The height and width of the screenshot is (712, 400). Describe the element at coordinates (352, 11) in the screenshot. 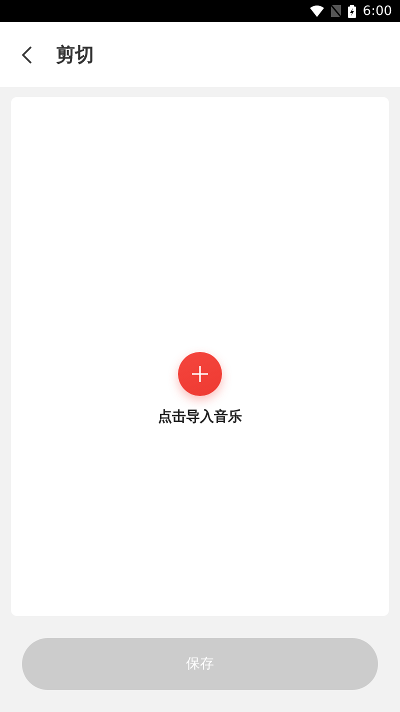

I see `battery-icon` at that location.